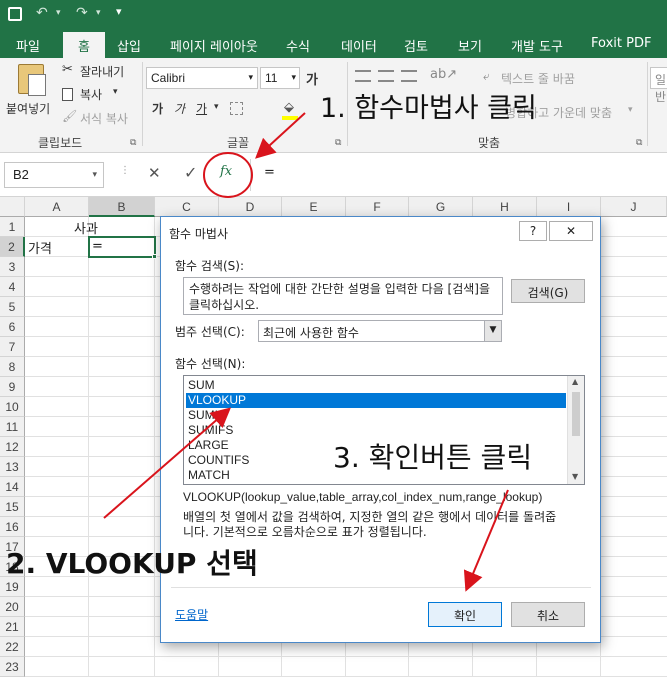 This screenshot has width=667, height=677. I want to click on row-header-21: 21, so click(12, 627).